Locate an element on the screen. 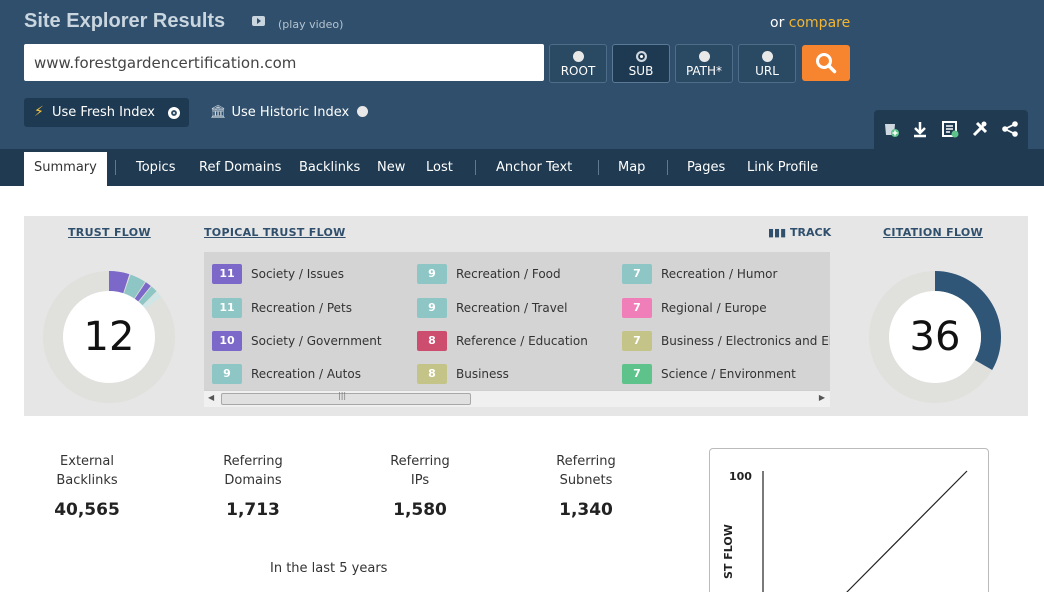  citation-flow-value: 36 is located at coordinates (935, 337).